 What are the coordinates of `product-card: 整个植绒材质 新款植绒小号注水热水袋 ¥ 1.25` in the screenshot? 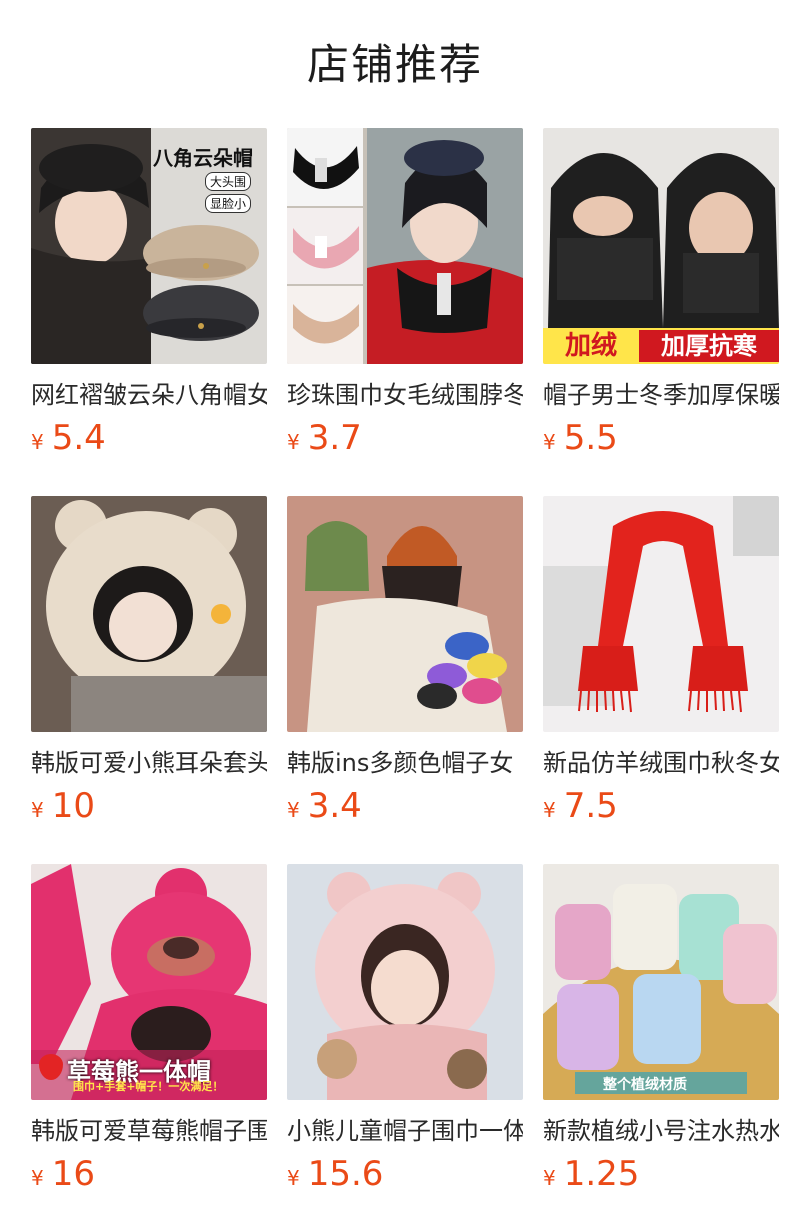 It's located at (661, 1048).